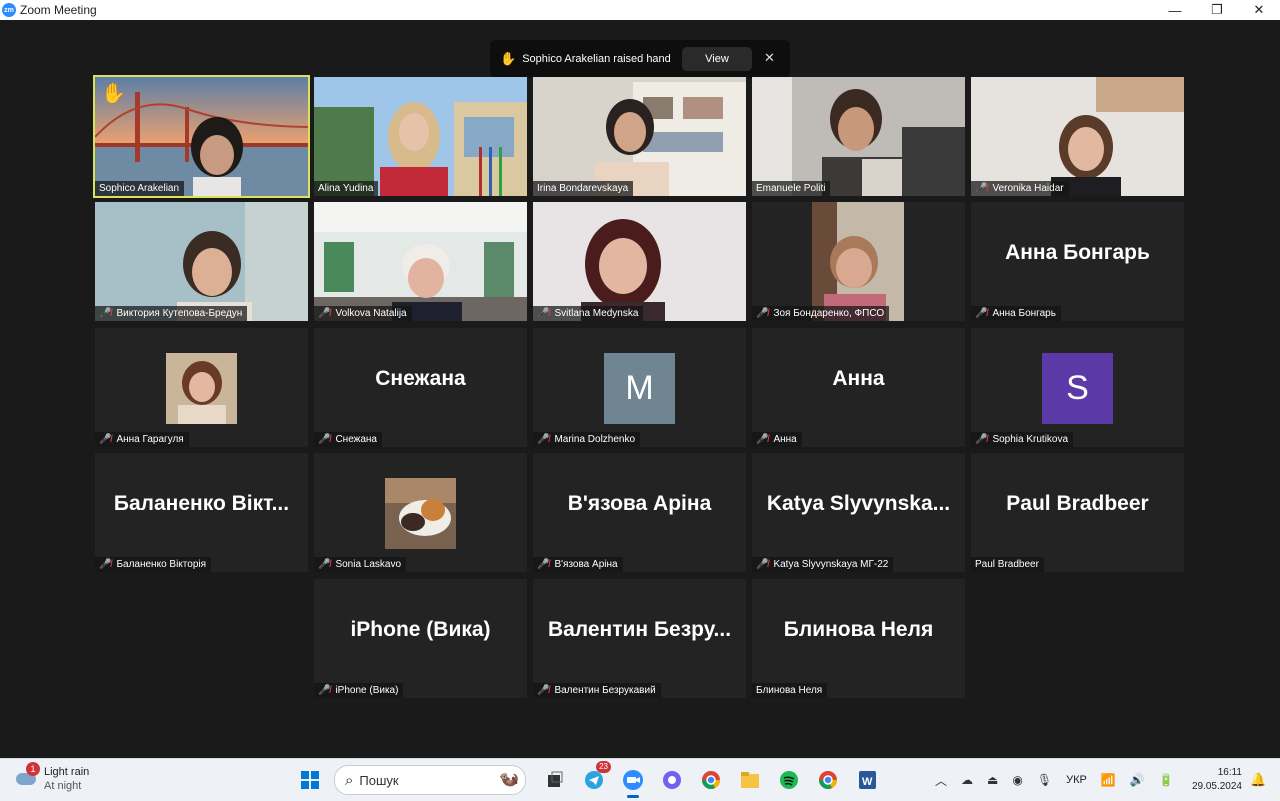 The height and width of the screenshot is (801, 1280). Describe the element at coordinates (379, 780) in the screenshot. I see `search-placeholder: Пошук` at that location.